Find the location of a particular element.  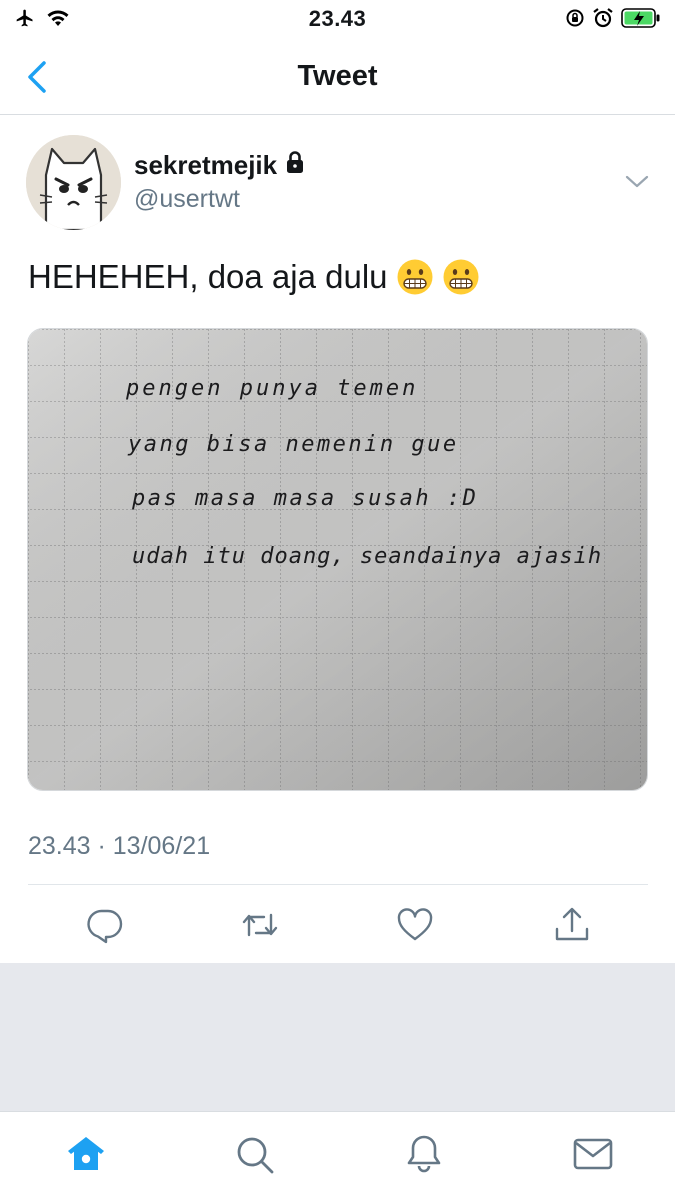

tweet-timestamp: 23.43 · 13/06/21 is located at coordinates (119, 846).